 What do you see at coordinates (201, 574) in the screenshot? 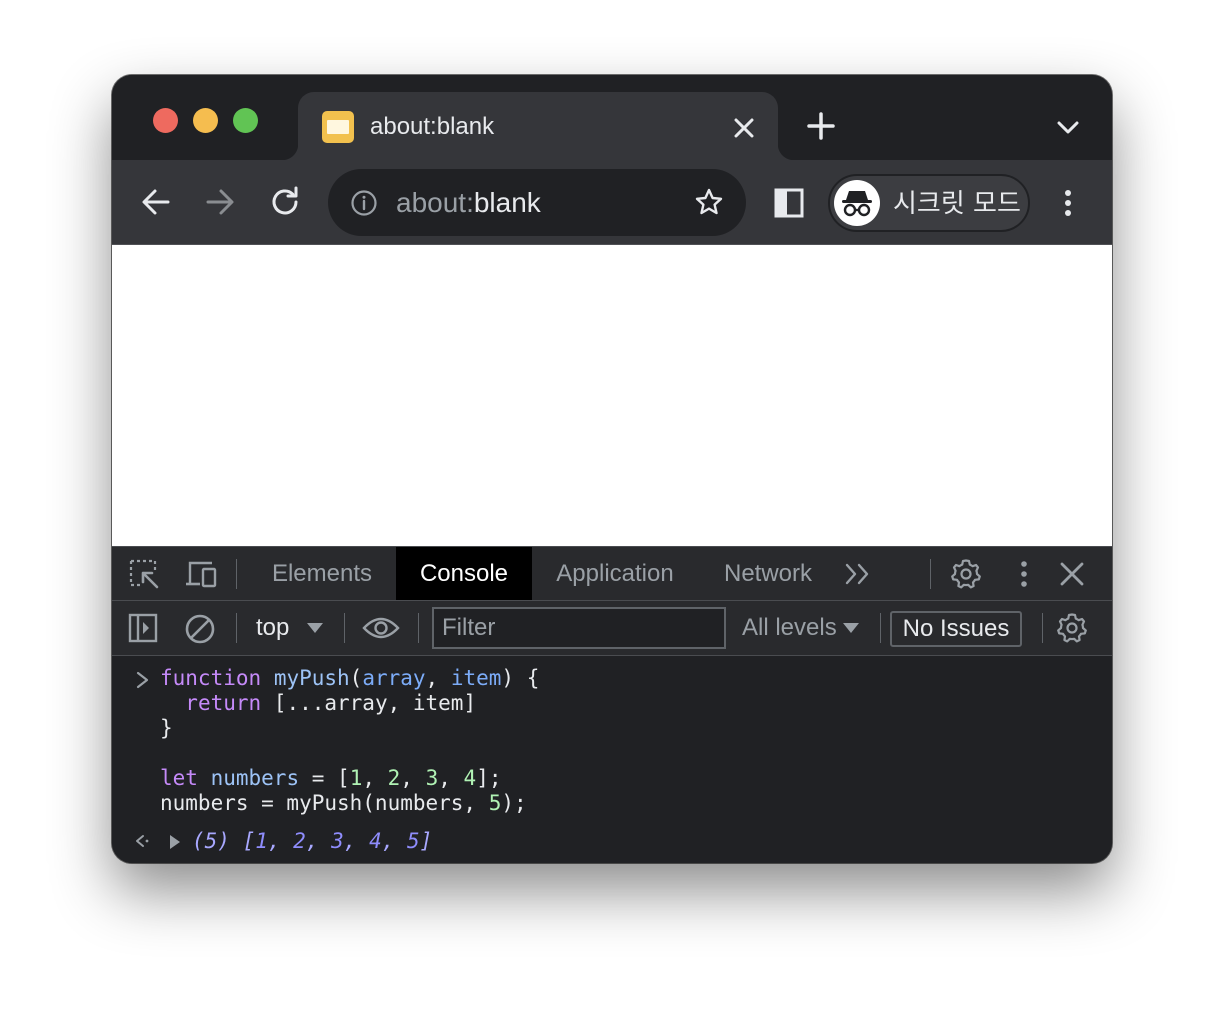
I see `device-toolbar-icon` at bounding box center [201, 574].